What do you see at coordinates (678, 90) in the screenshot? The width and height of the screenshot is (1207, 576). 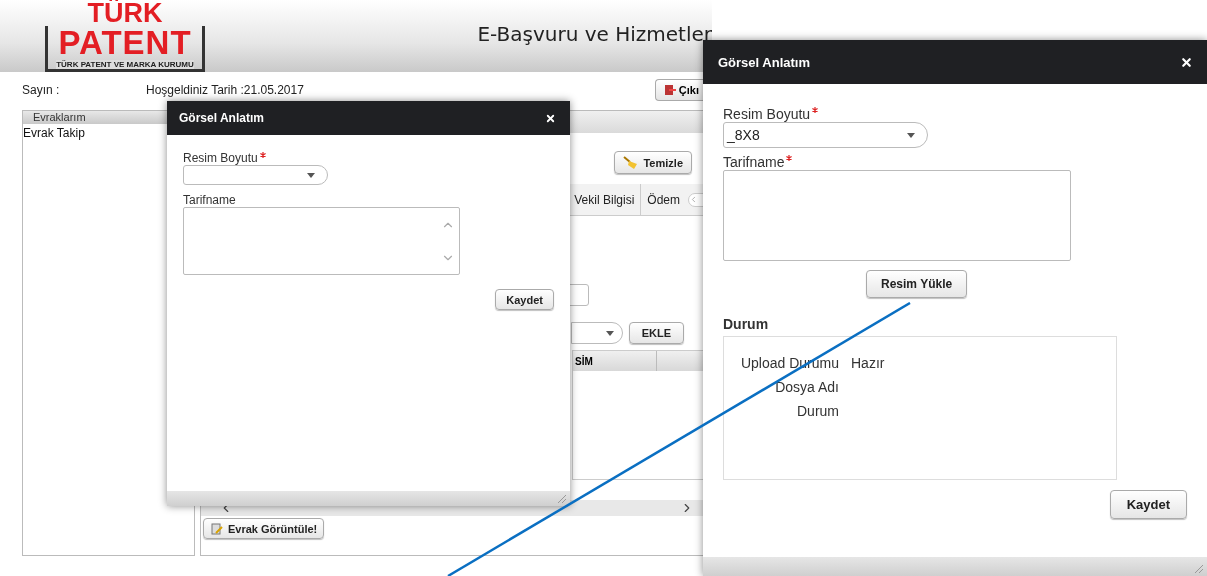 I see `exit-button: Çıkı` at bounding box center [678, 90].